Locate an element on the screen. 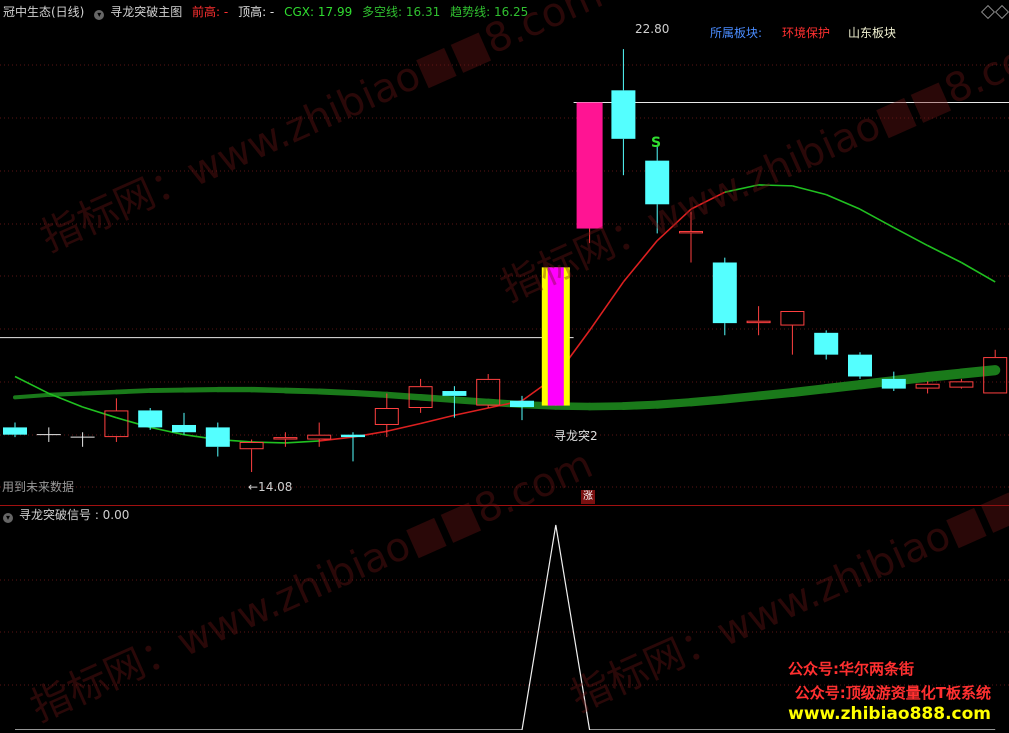 The height and width of the screenshot is (733, 1009). prev-high-value: 前高: - is located at coordinates (210, 12).